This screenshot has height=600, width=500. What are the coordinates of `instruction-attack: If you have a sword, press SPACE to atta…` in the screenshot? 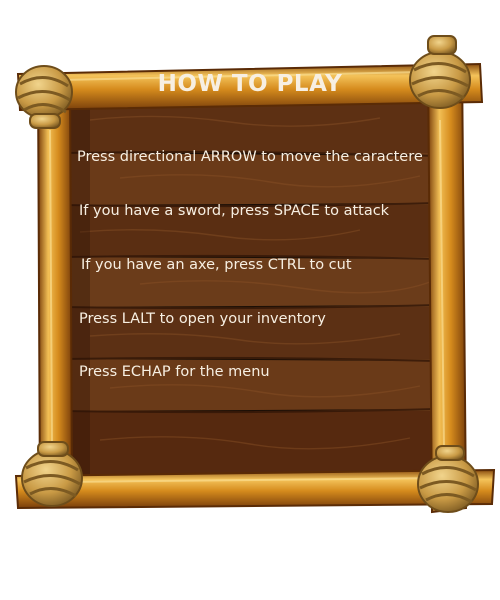 It's located at (234, 211).